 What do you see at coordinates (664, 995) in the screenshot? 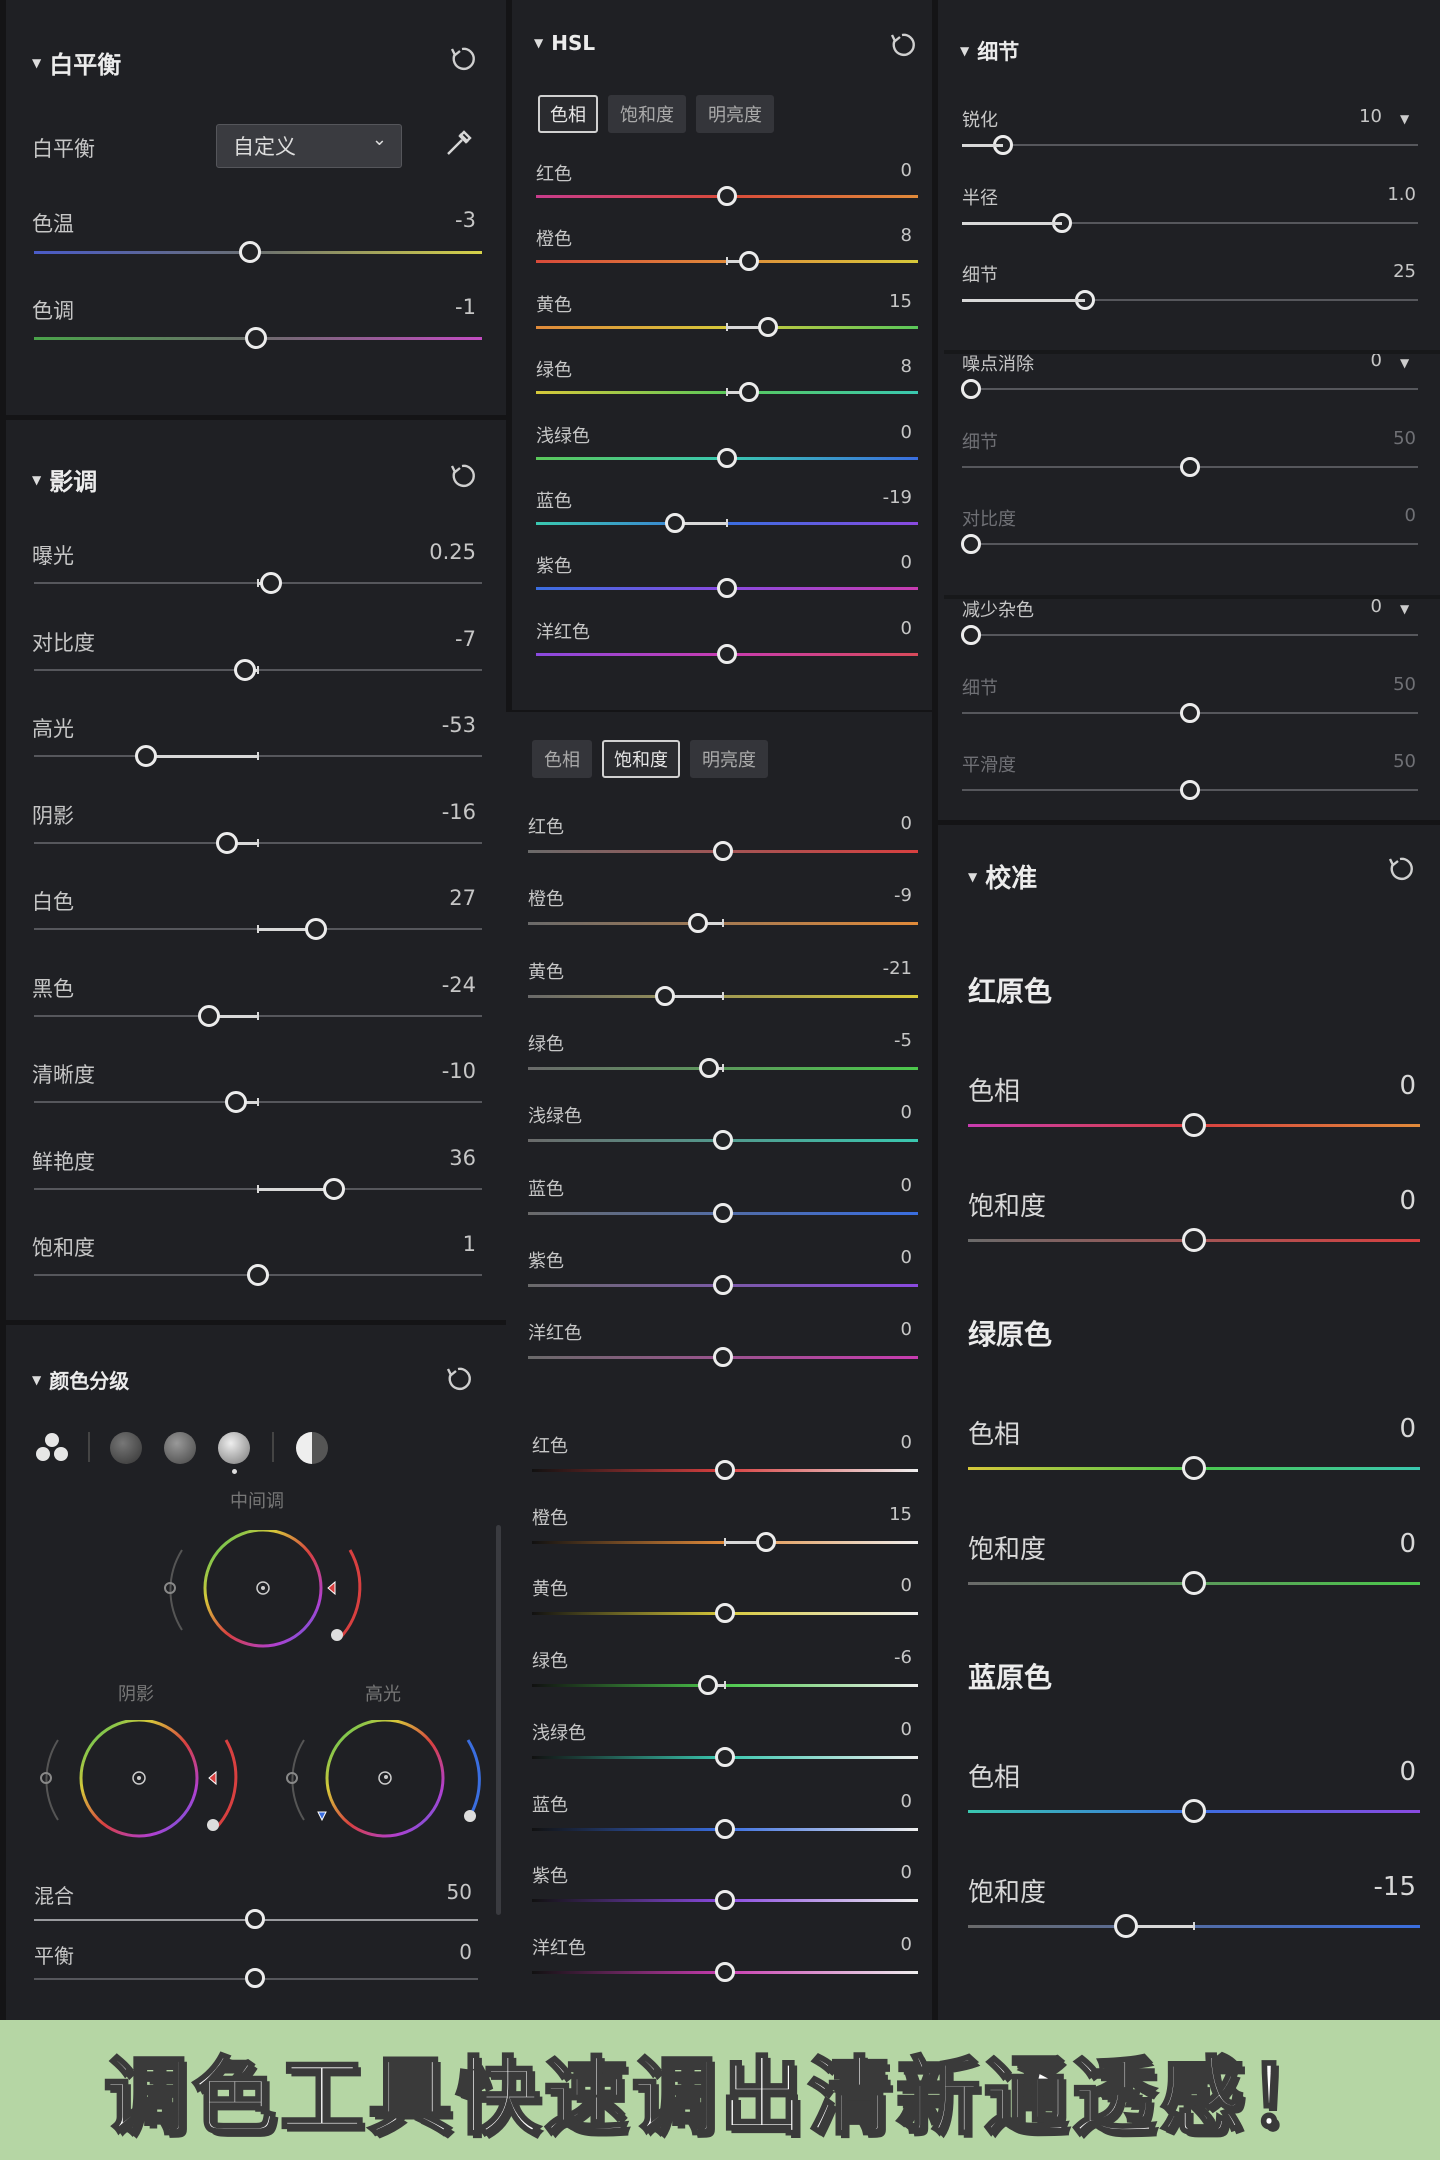
I see `hsl-sat-2-slider-handle` at bounding box center [664, 995].